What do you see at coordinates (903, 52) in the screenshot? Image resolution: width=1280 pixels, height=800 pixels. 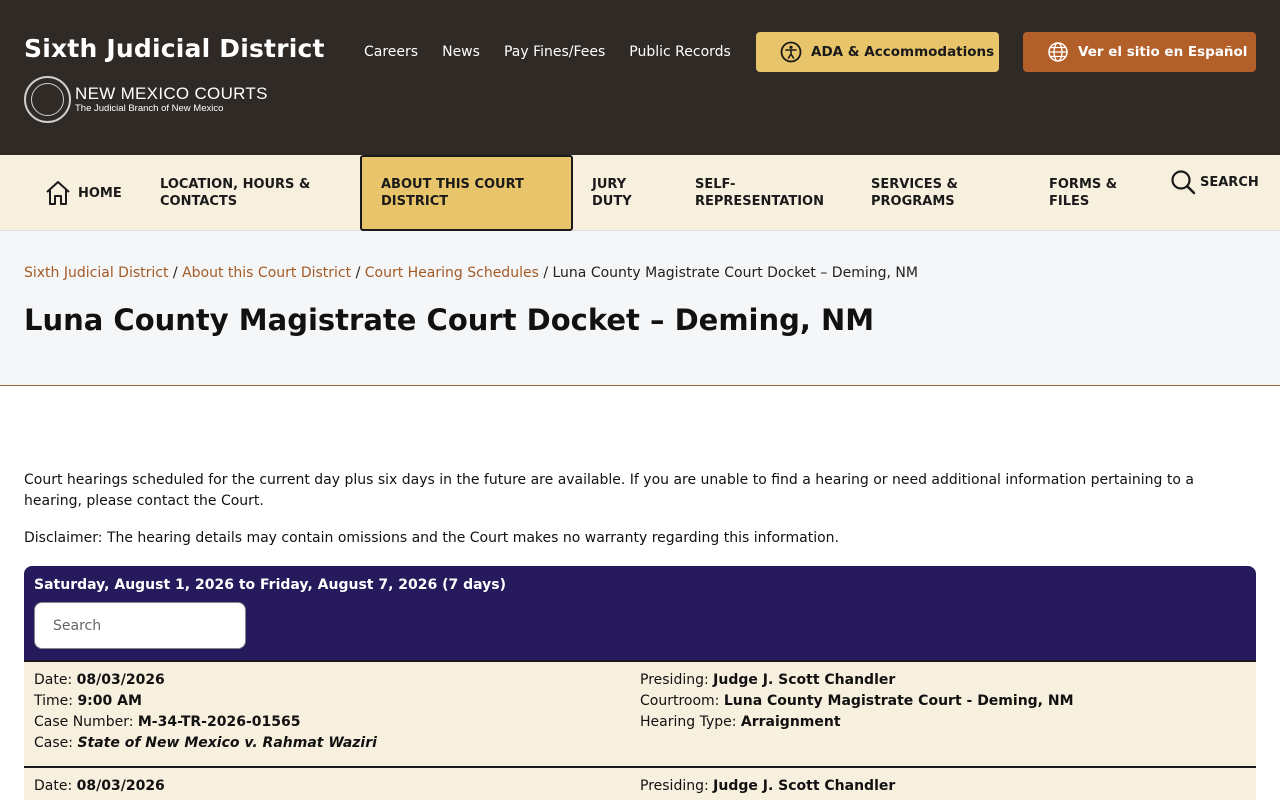 I see `ada-label: ADA & Accommodations` at bounding box center [903, 52].